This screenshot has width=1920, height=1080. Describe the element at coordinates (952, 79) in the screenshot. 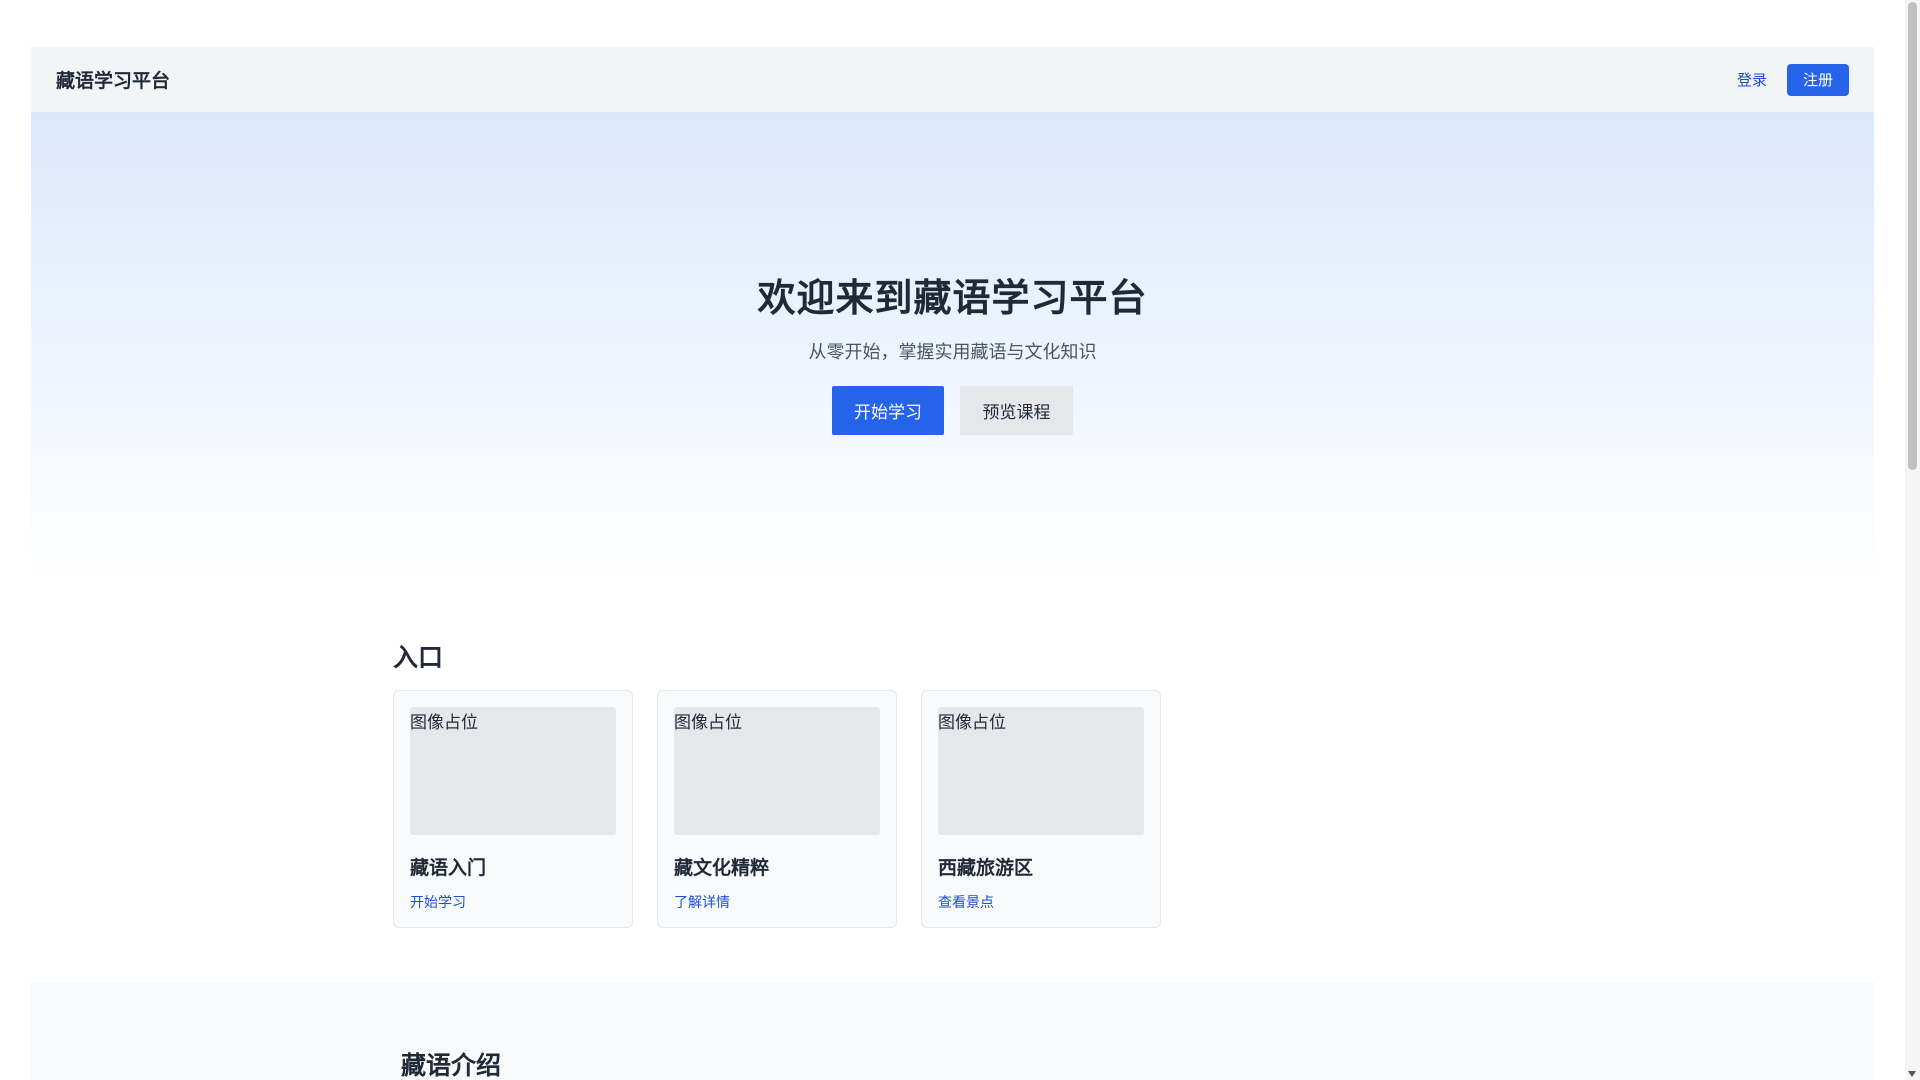

I see `top-navbar: 藏语学习平台 登录 注册` at that location.